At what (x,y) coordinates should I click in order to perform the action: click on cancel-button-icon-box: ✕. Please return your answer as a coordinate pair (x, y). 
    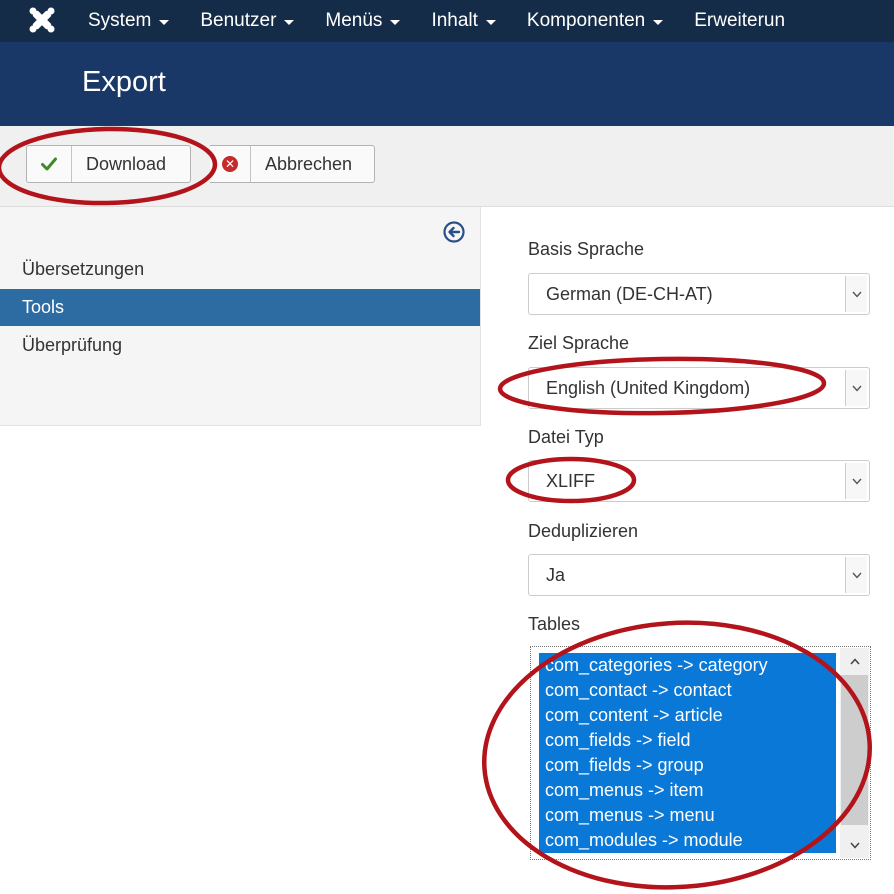
    Looking at the image, I should click on (230, 164).